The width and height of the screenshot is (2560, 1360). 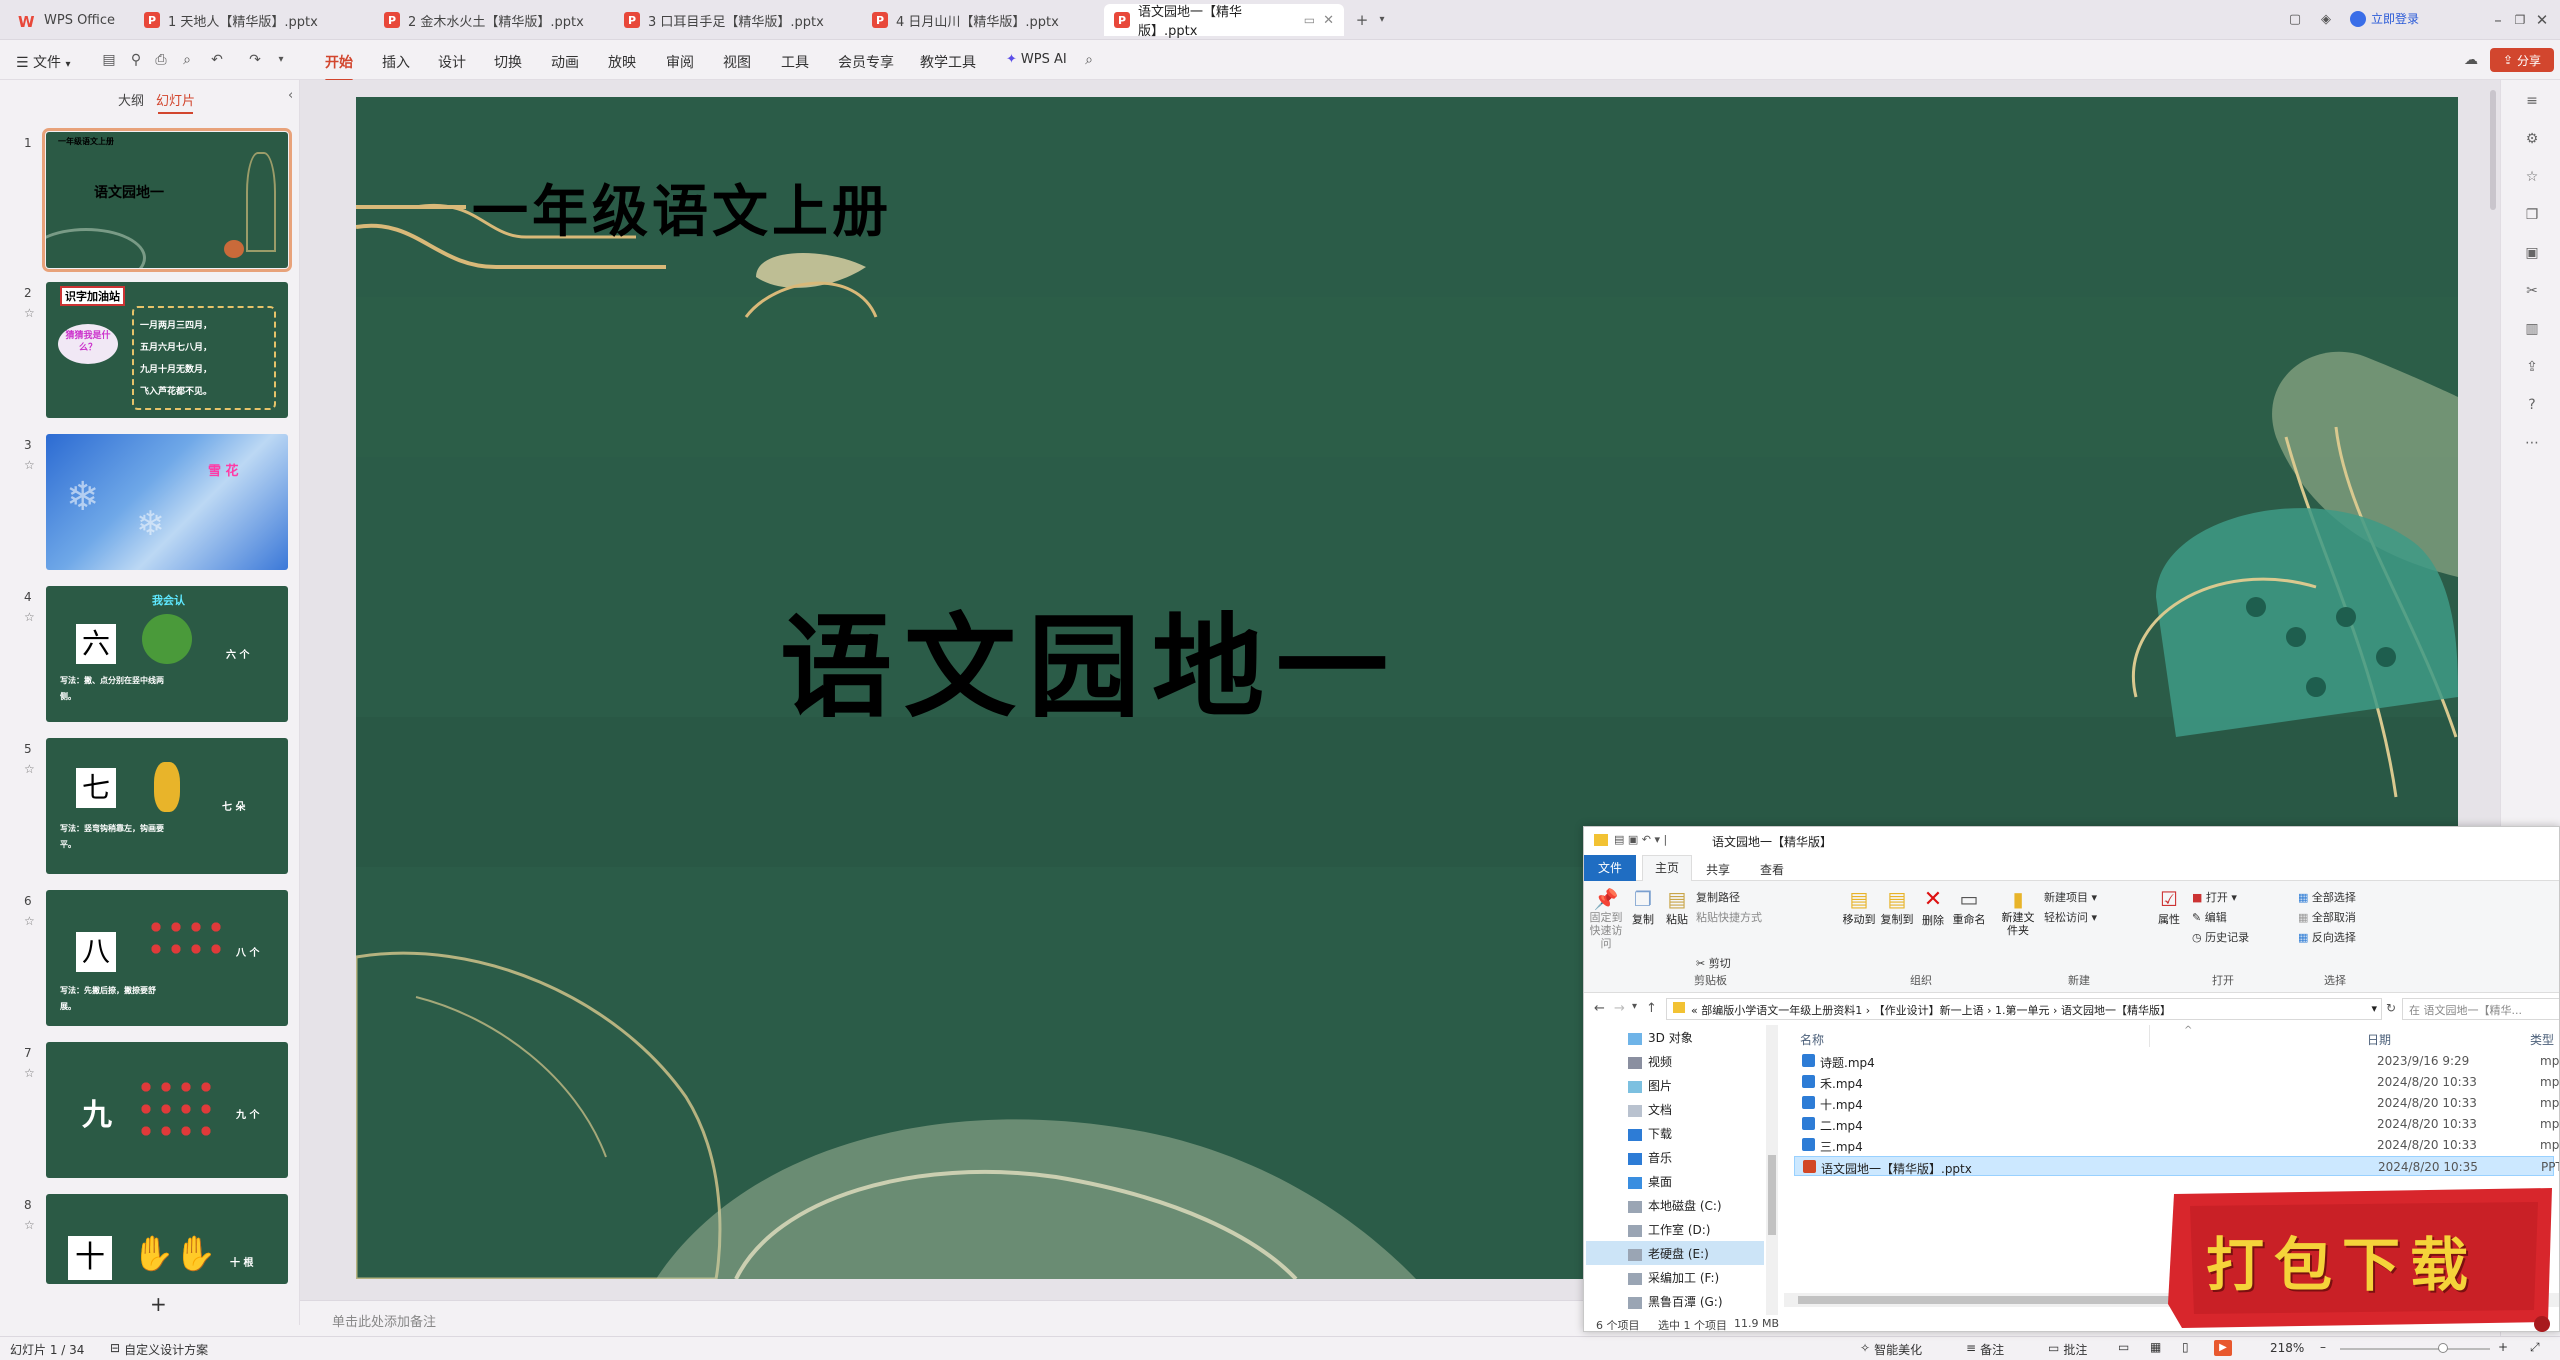 I want to click on pin-icon: ▭, so click(x=1309, y=20).